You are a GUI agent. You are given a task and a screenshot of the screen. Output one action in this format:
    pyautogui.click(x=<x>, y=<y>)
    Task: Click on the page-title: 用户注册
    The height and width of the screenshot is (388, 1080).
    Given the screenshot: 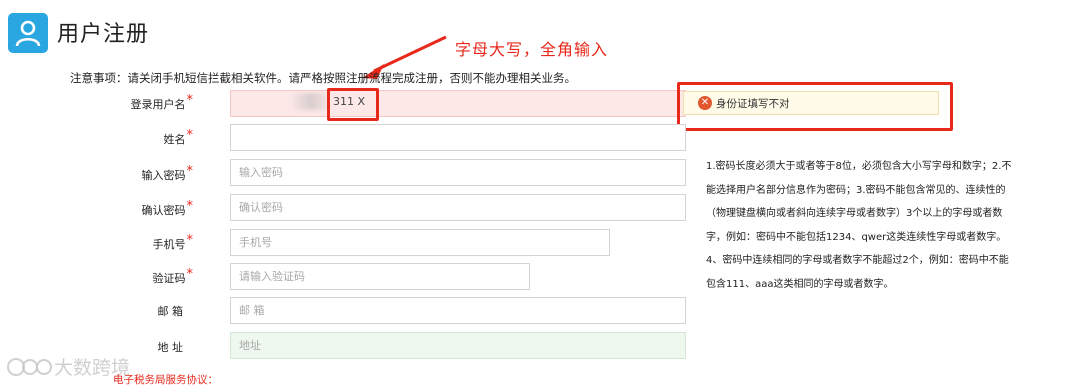 What is the action you would take?
    pyautogui.click(x=103, y=34)
    